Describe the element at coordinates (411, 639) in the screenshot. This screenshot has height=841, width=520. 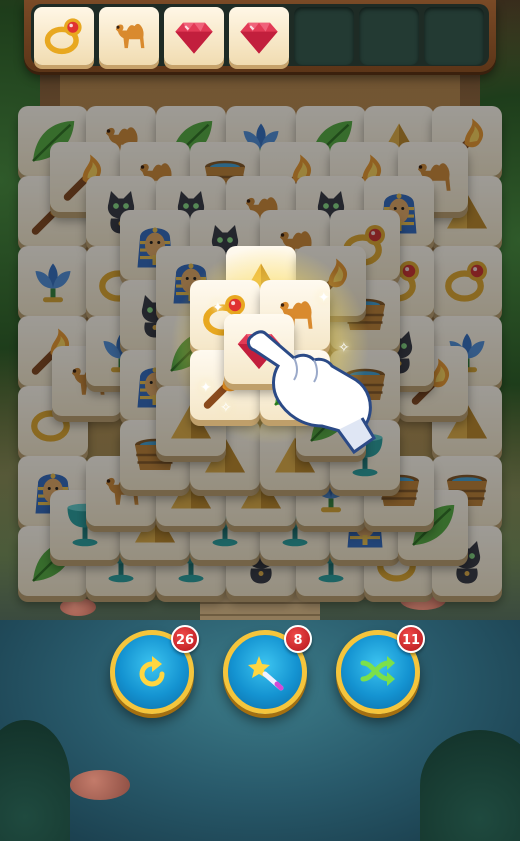
I see `shuffle-count-badge: 11` at that location.